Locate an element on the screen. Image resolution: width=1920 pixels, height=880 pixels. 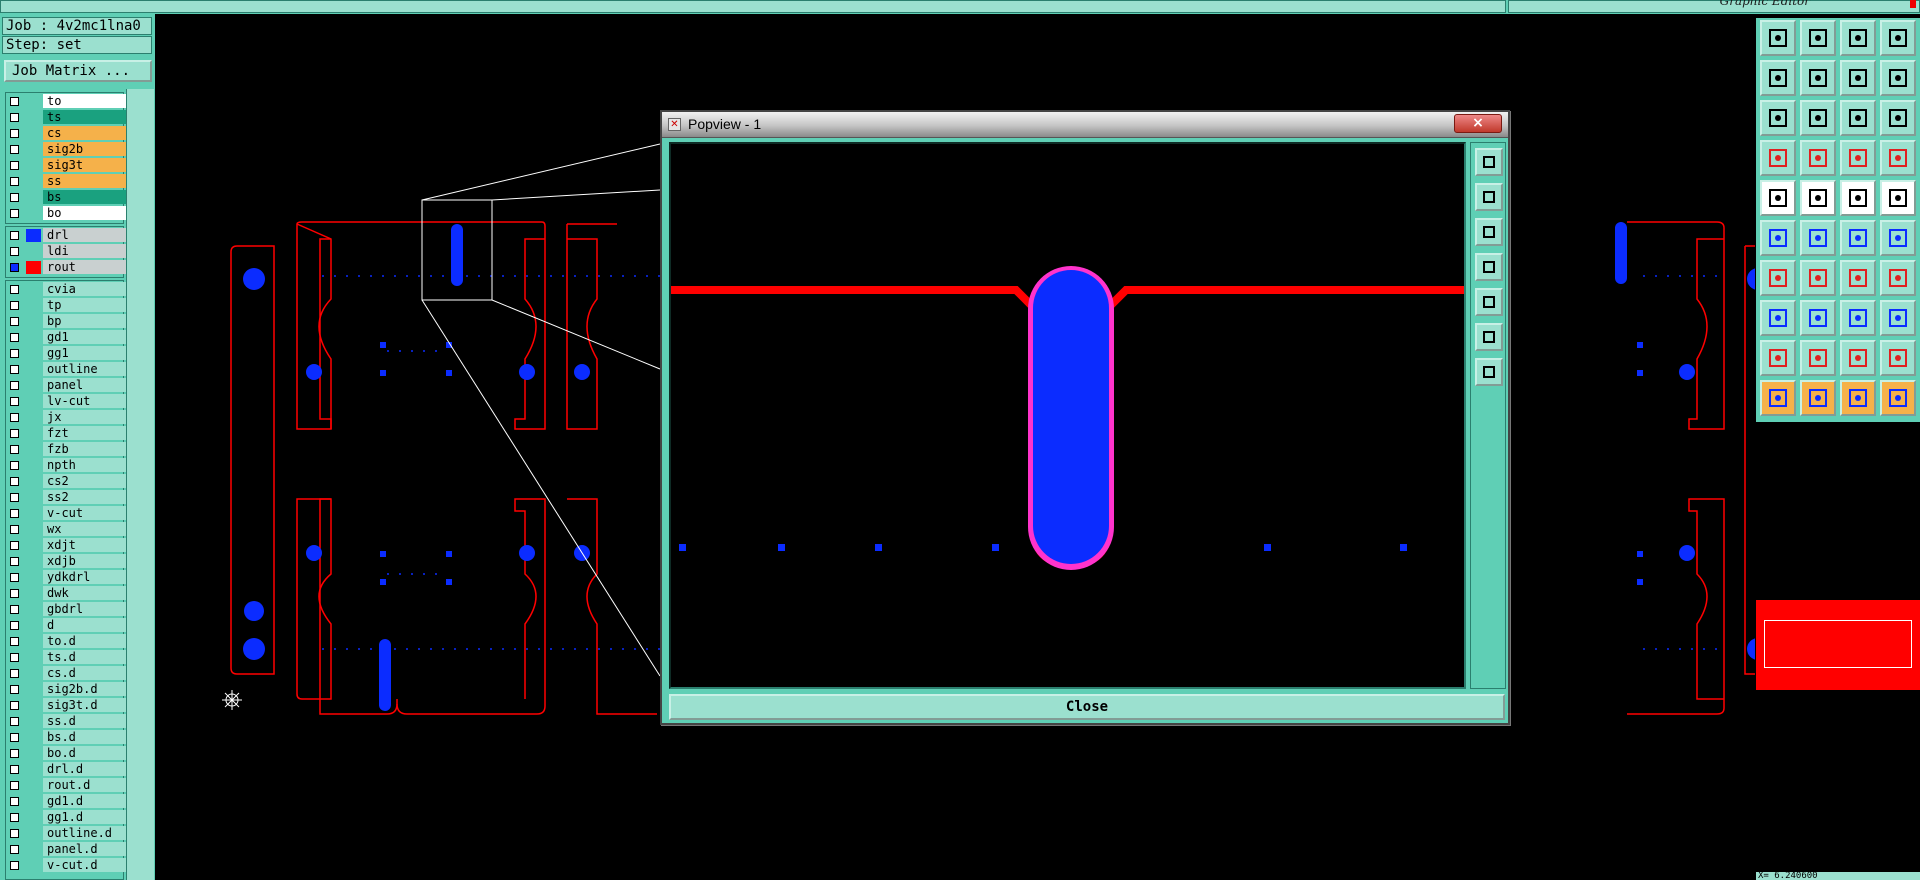
tool-triangle-icon is located at coordinates (1778, 358).